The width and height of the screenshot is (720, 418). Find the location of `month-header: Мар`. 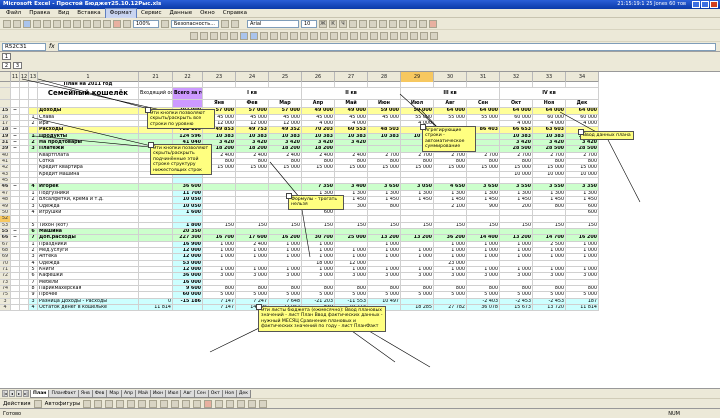

month-header: Мар is located at coordinates (285, 104).